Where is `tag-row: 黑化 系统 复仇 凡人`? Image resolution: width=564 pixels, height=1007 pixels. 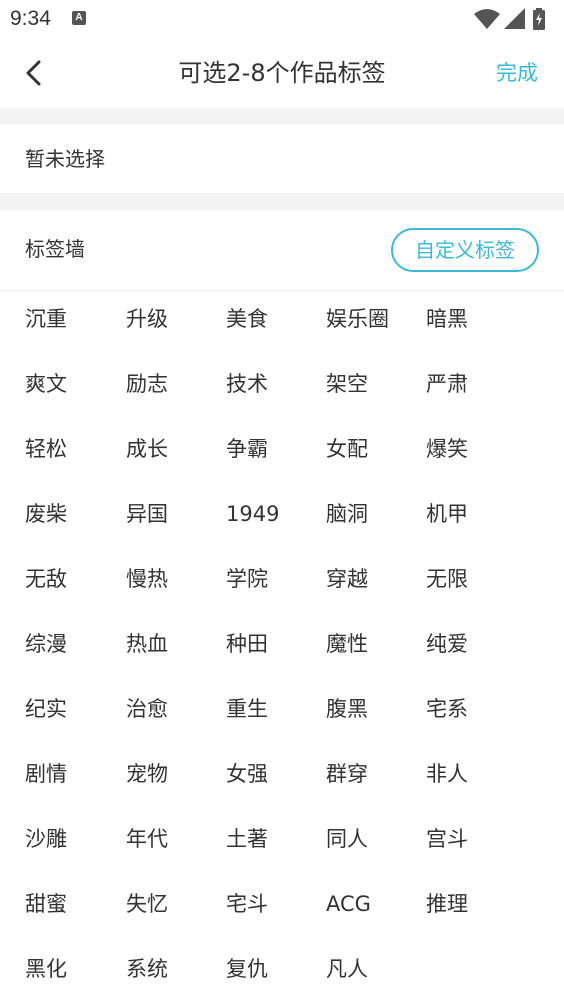
tag-row: 黑化 系统 复仇 凡人 is located at coordinates (282, 974).